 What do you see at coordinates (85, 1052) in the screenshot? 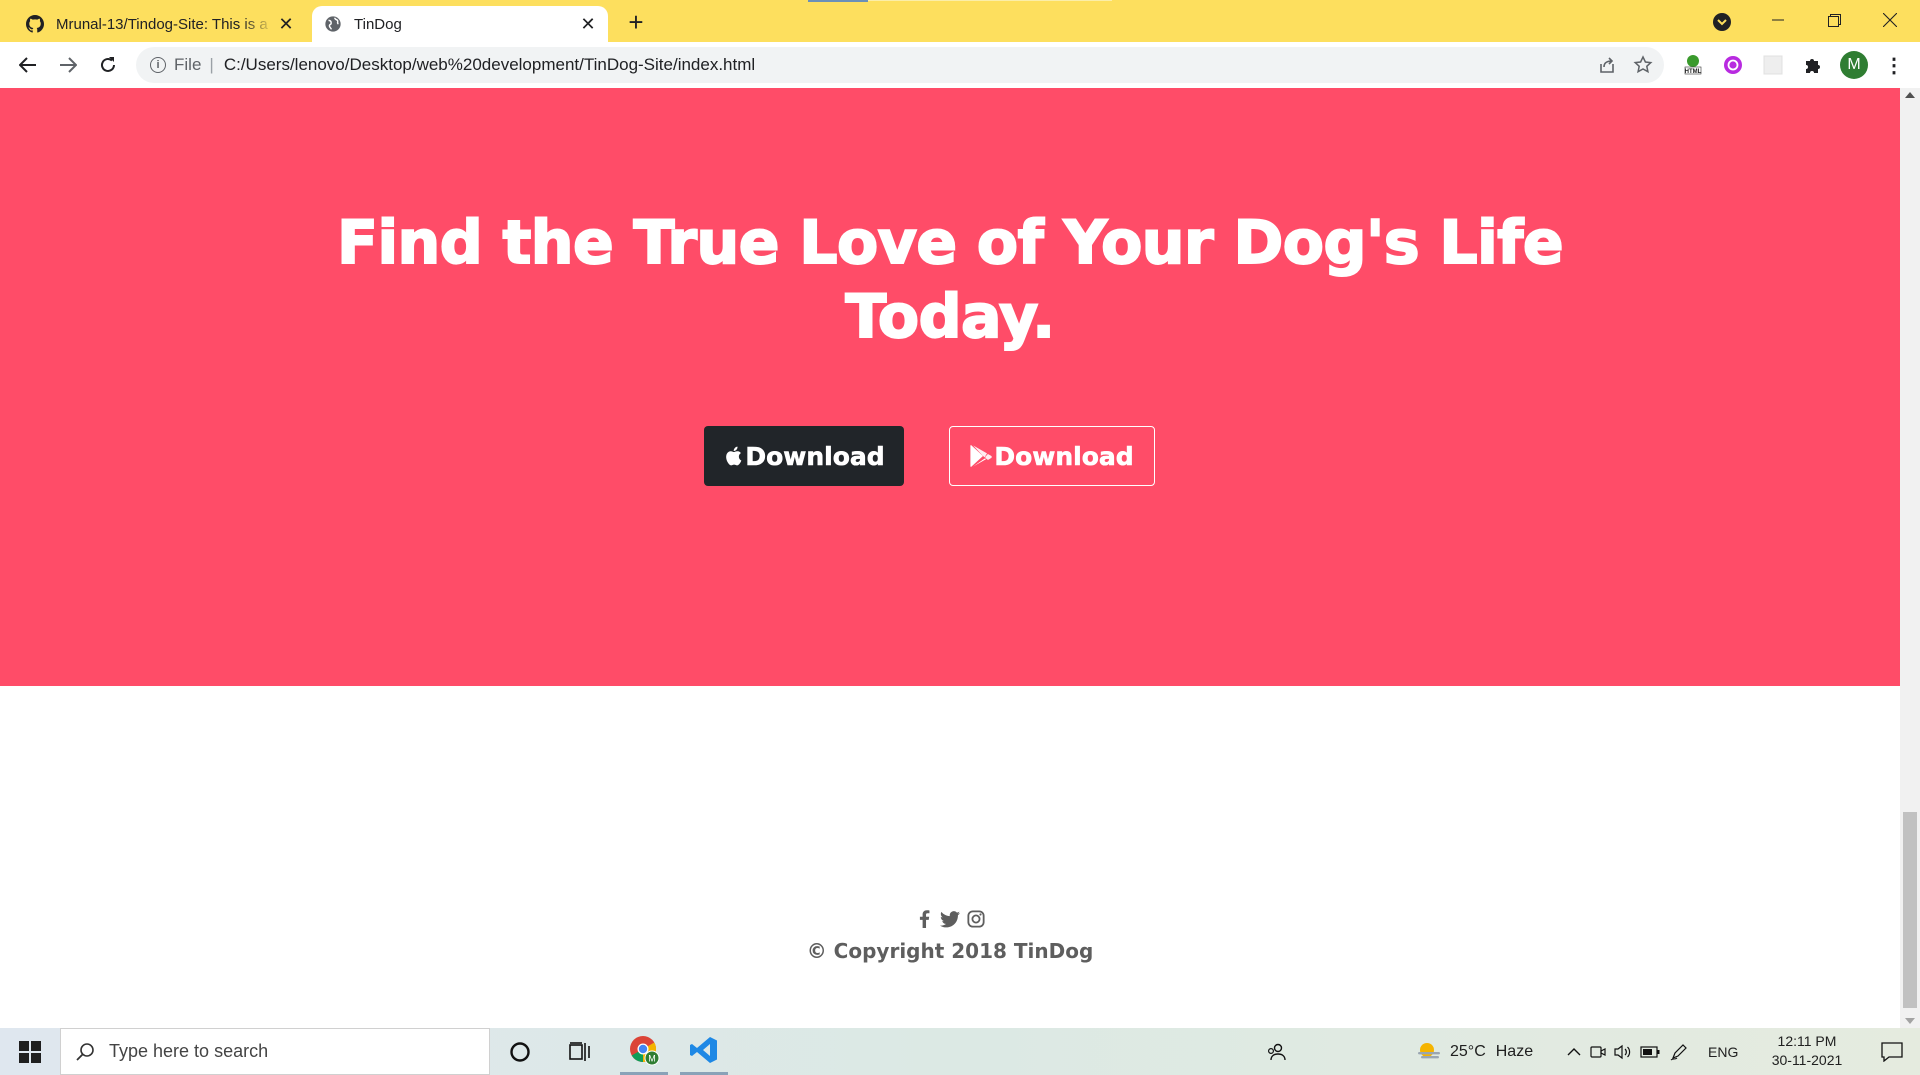
I see `search-icon` at bounding box center [85, 1052].